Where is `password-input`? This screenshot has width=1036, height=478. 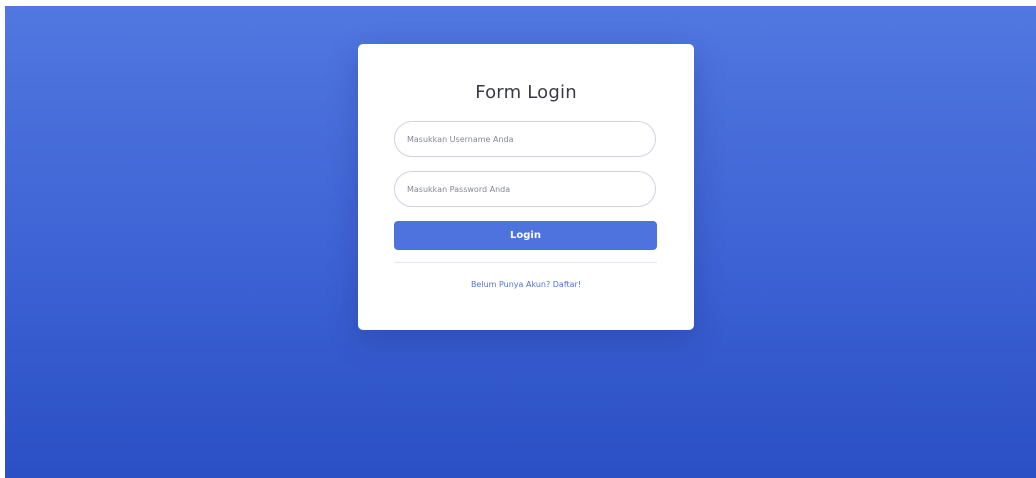 password-input is located at coordinates (525, 189).